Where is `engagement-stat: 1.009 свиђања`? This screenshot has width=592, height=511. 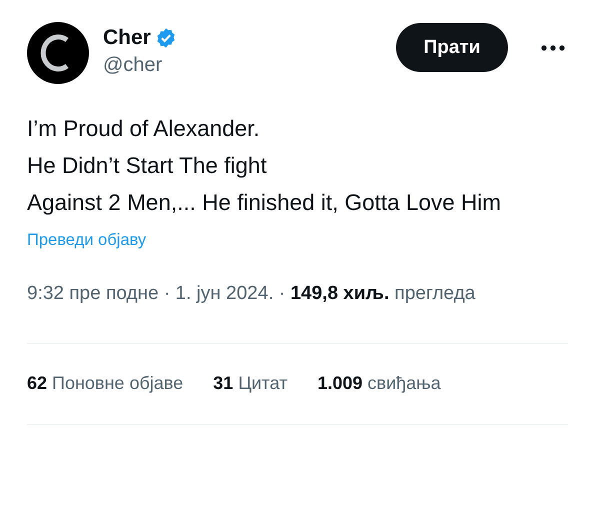 engagement-stat: 1.009 свиђања is located at coordinates (379, 383).